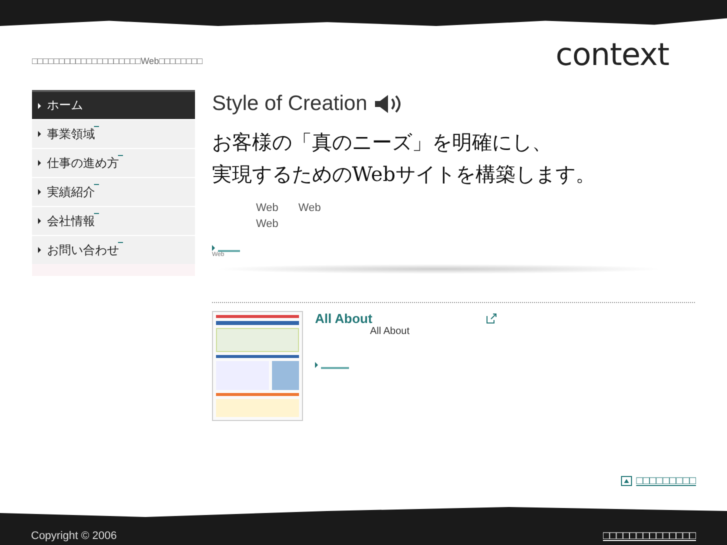 The width and height of the screenshot is (727, 545). What do you see at coordinates (382, 142) in the screenshot?
I see `headline: お客様の「真のニーズ」を明確にし、` at bounding box center [382, 142].